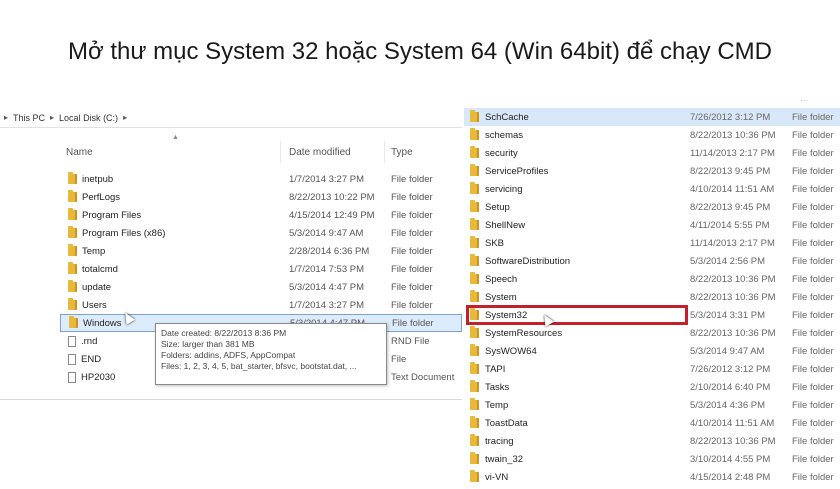  What do you see at coordinates (116, 232) in the screenshot?
I see `row-name-cell: Program Files (x86)` at bounding box center [116, 232].